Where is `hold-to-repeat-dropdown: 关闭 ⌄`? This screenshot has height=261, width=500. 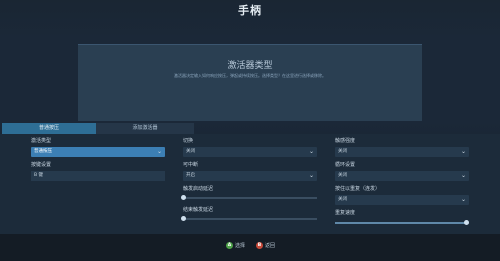
hold-to-repeat-dropdown: 关闭 ⌄ is located at coordinates (402, 200).